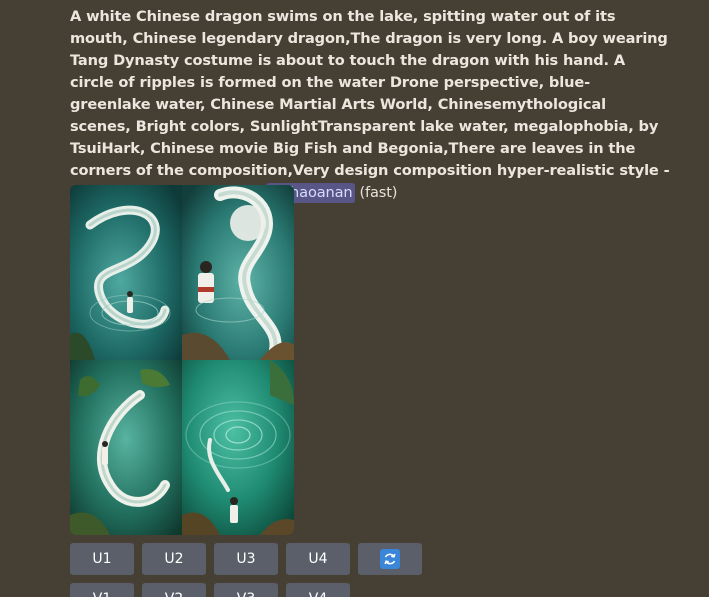 The height and width of the screenshot is (597, 709). What do you see at coordinates (378, 192) in the screenshot?
I see `speed-label: (fast)` at bounding box center [378, 192].